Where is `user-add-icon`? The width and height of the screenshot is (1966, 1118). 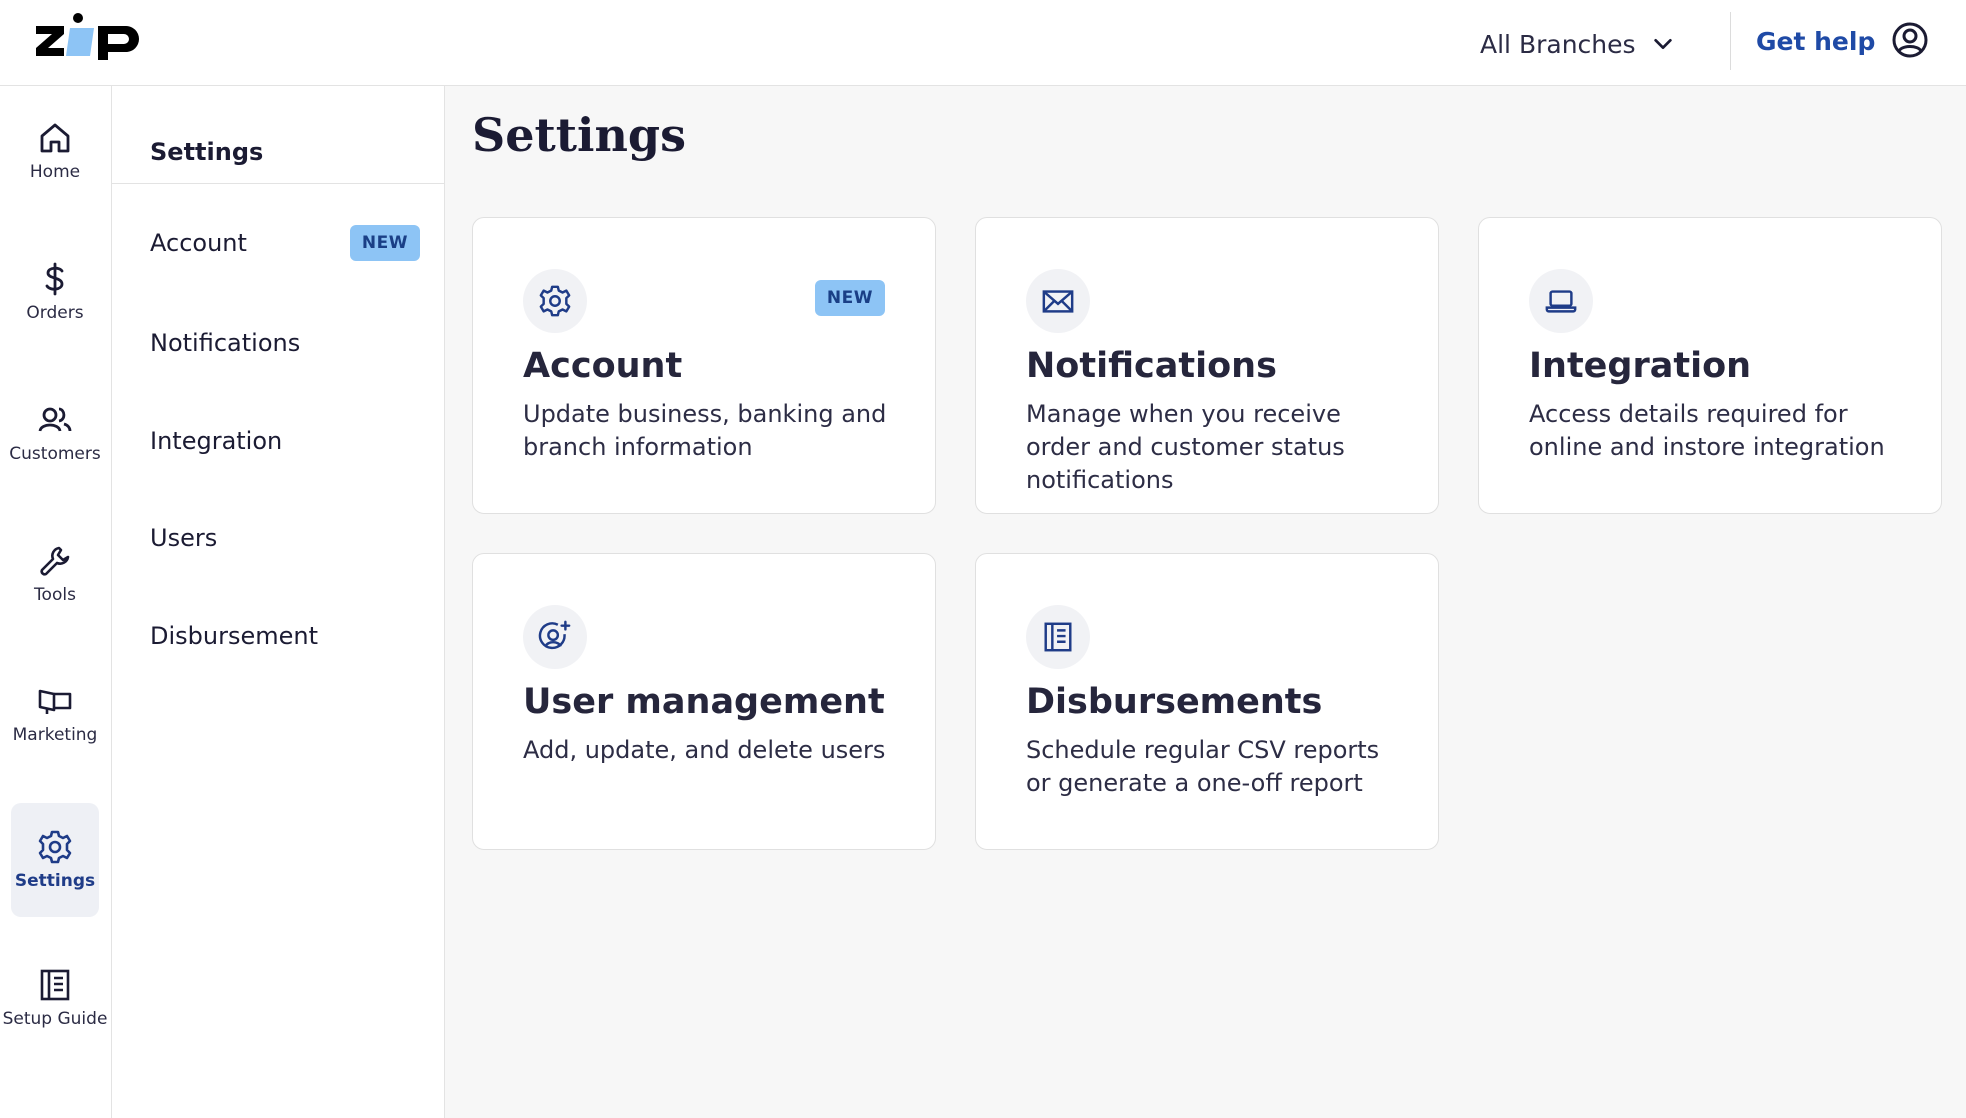
user-add-icon is located at coordinates (554, 635).